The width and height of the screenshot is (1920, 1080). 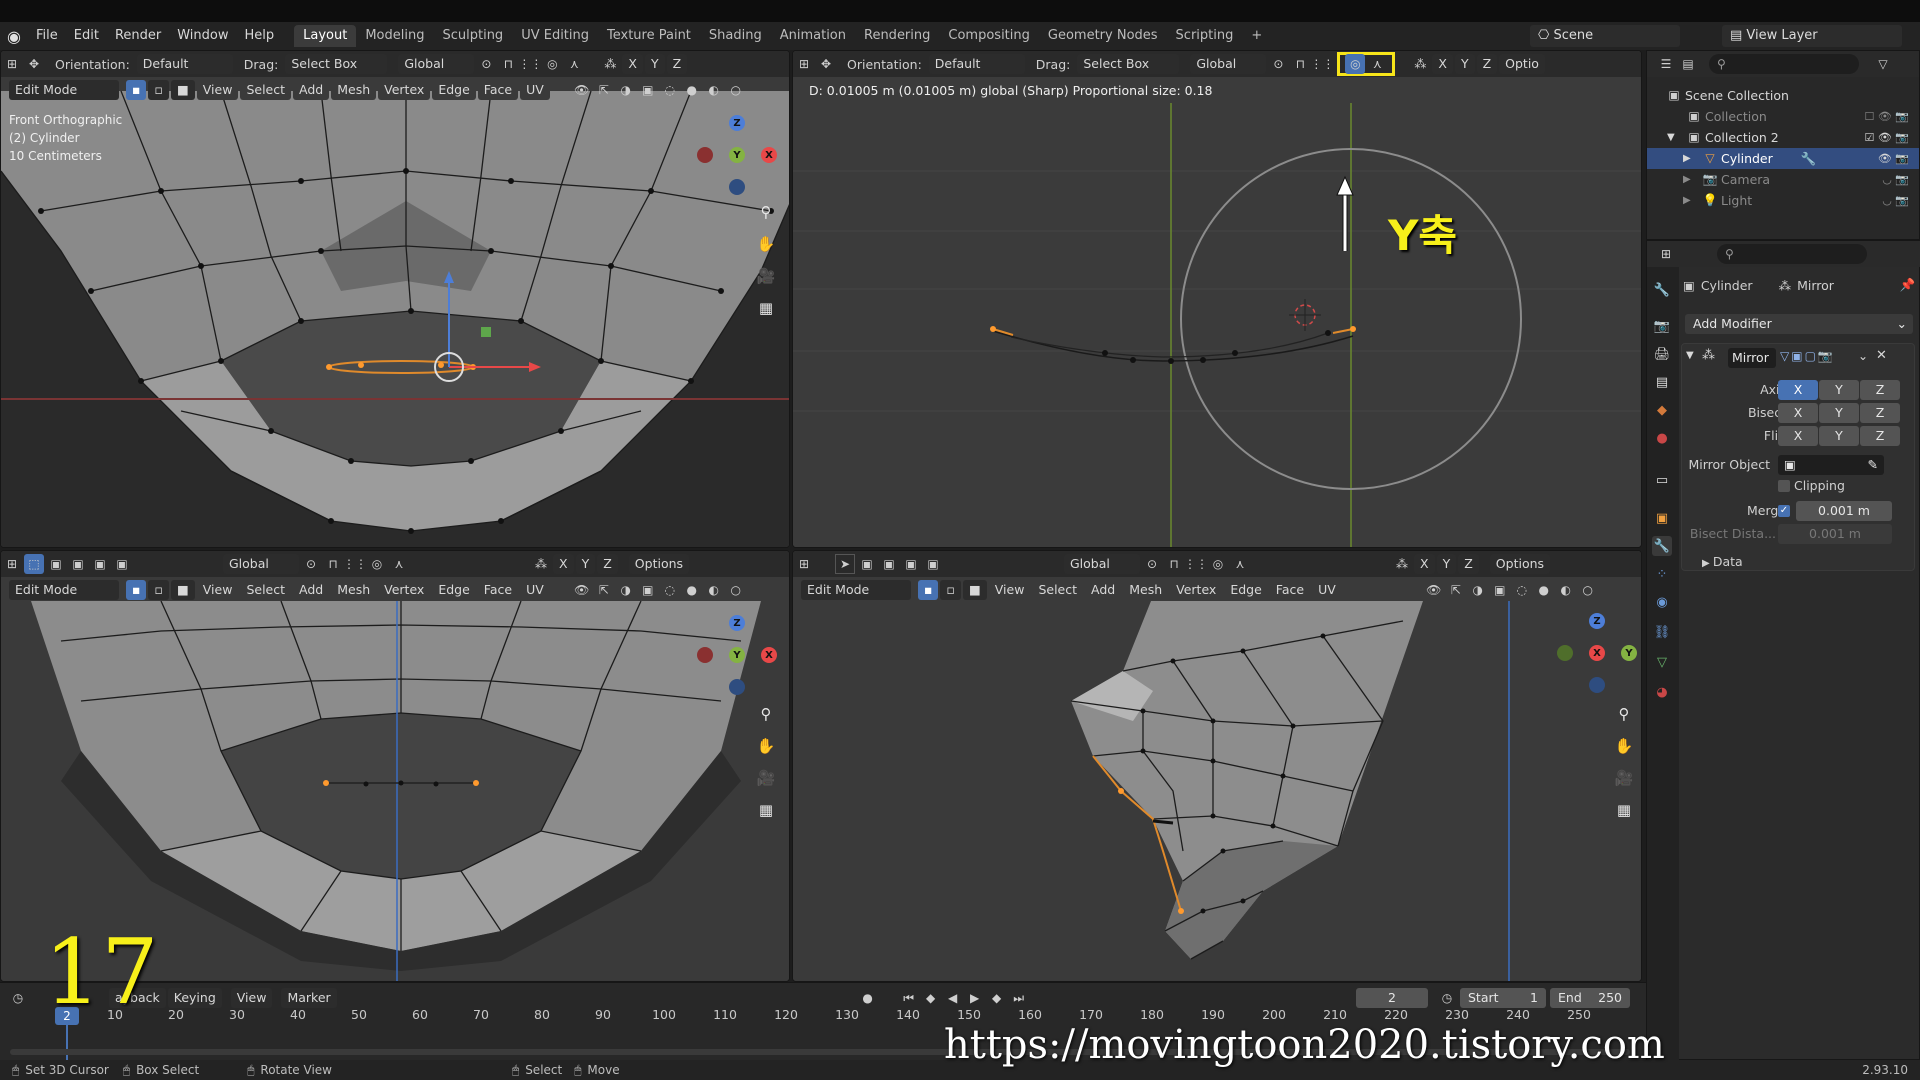 What do you see at coordinates (897, 36) in the screenshot?
I see `workspace-tab-rendering: Rendering` at bounding box center [897, 36].